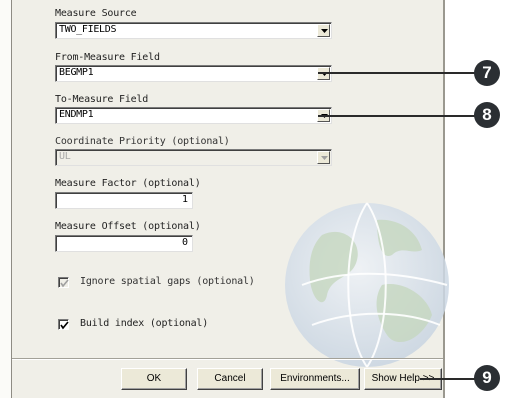 The image size is (505, 398). I want to click on callout-7-line, so click(403, 73).